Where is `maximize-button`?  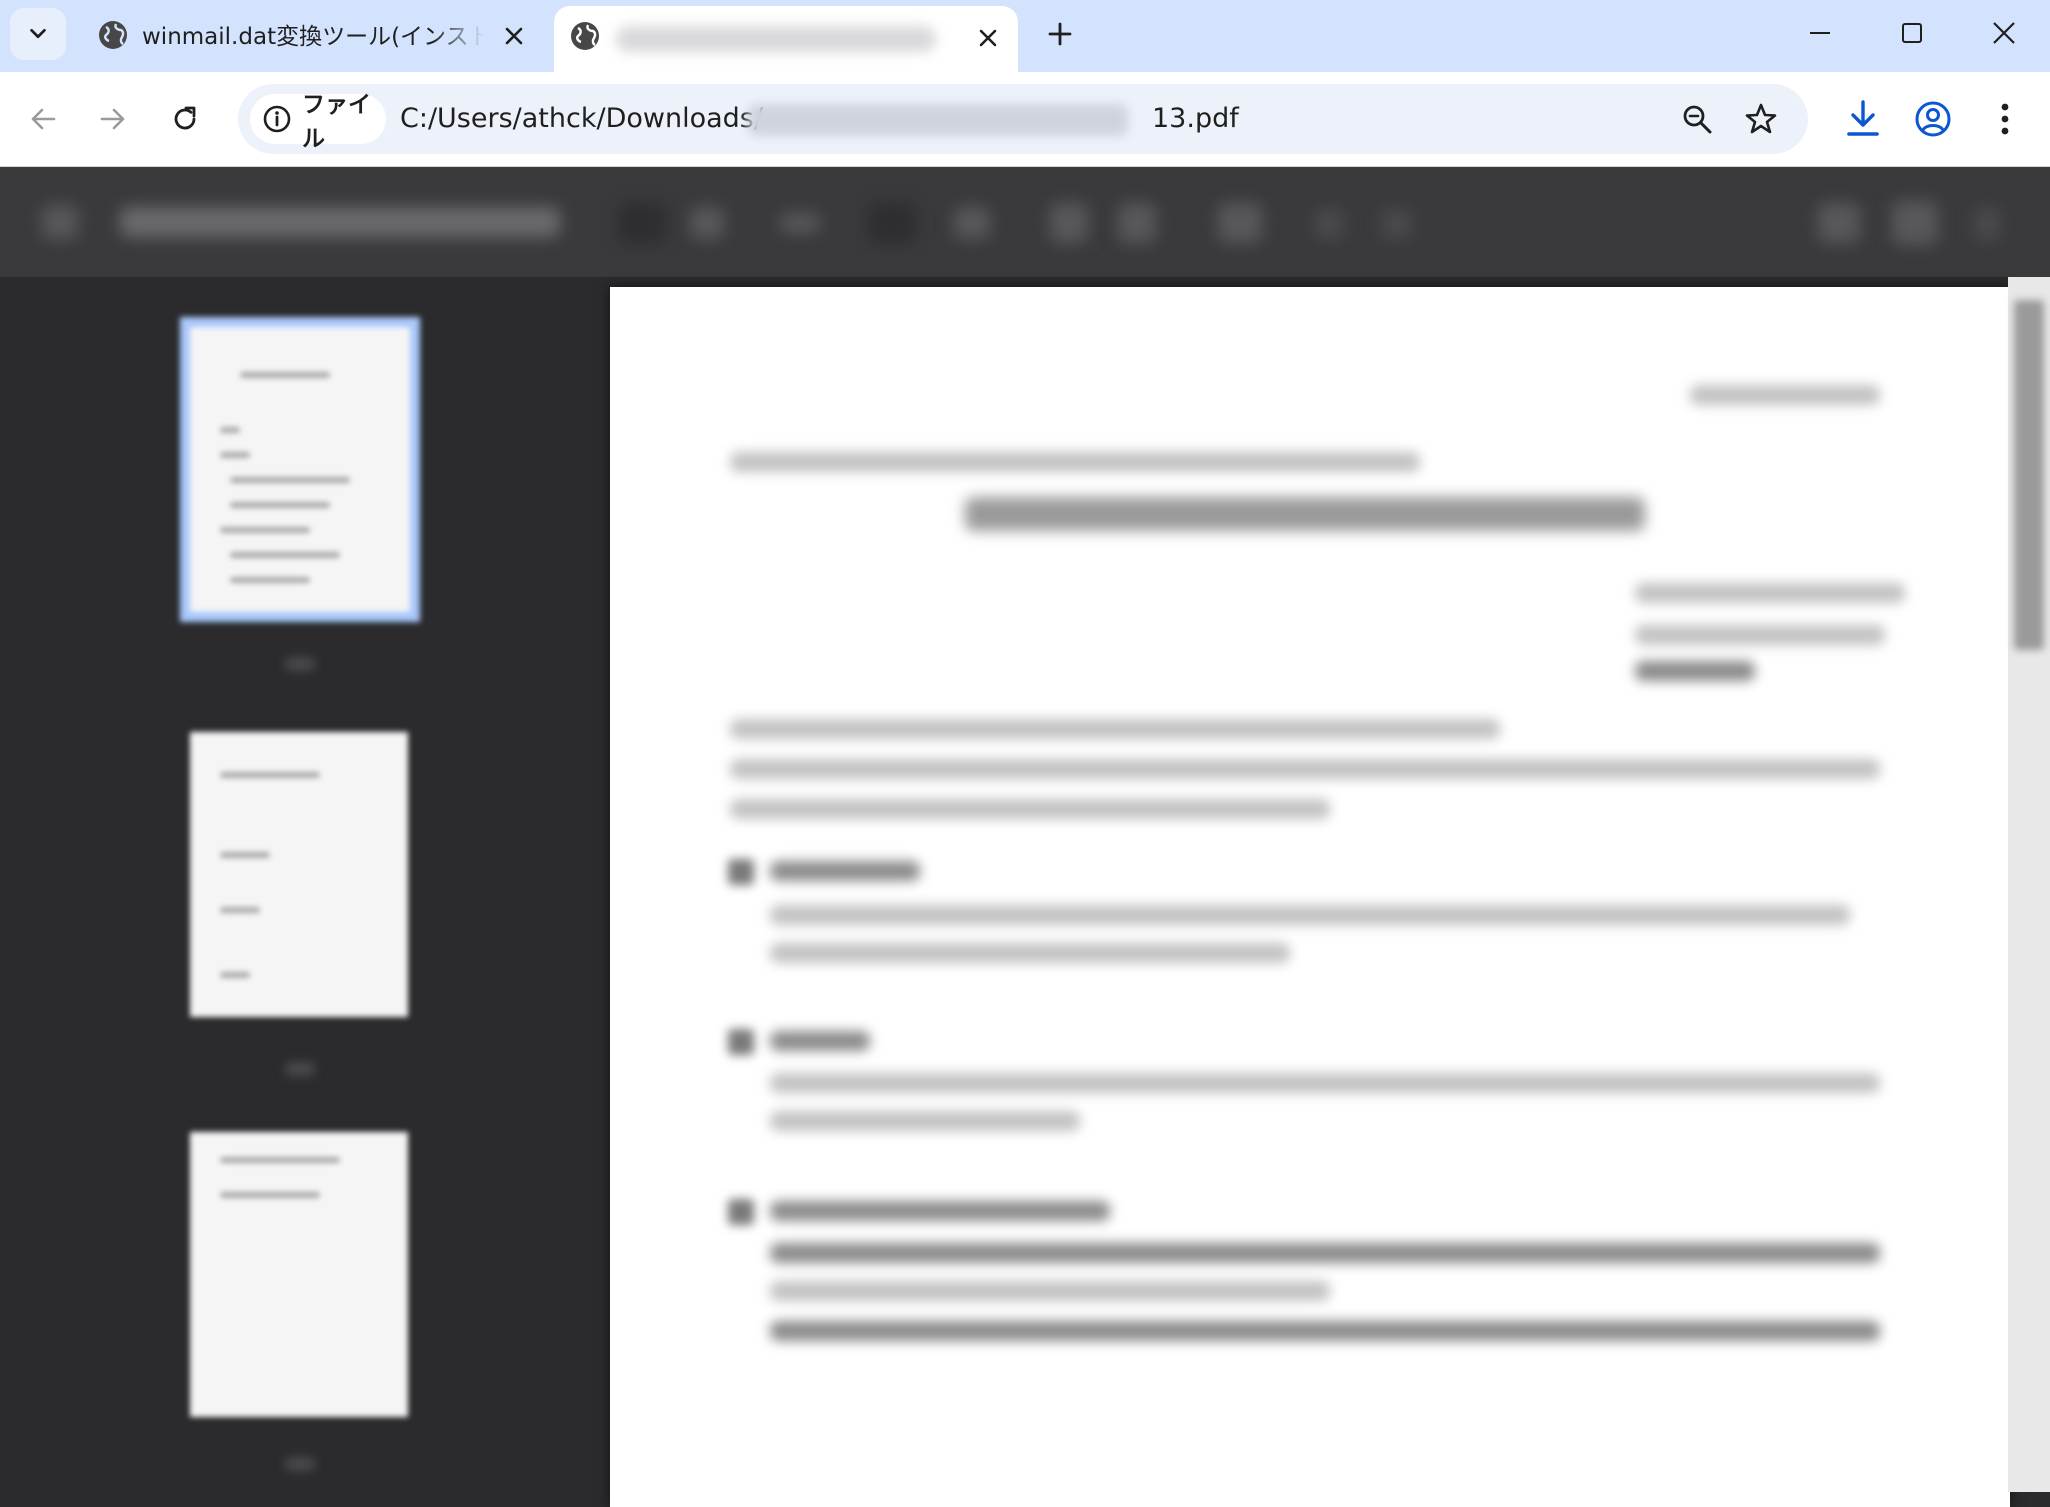
maximize-button is located at coordinates (1912, 33).